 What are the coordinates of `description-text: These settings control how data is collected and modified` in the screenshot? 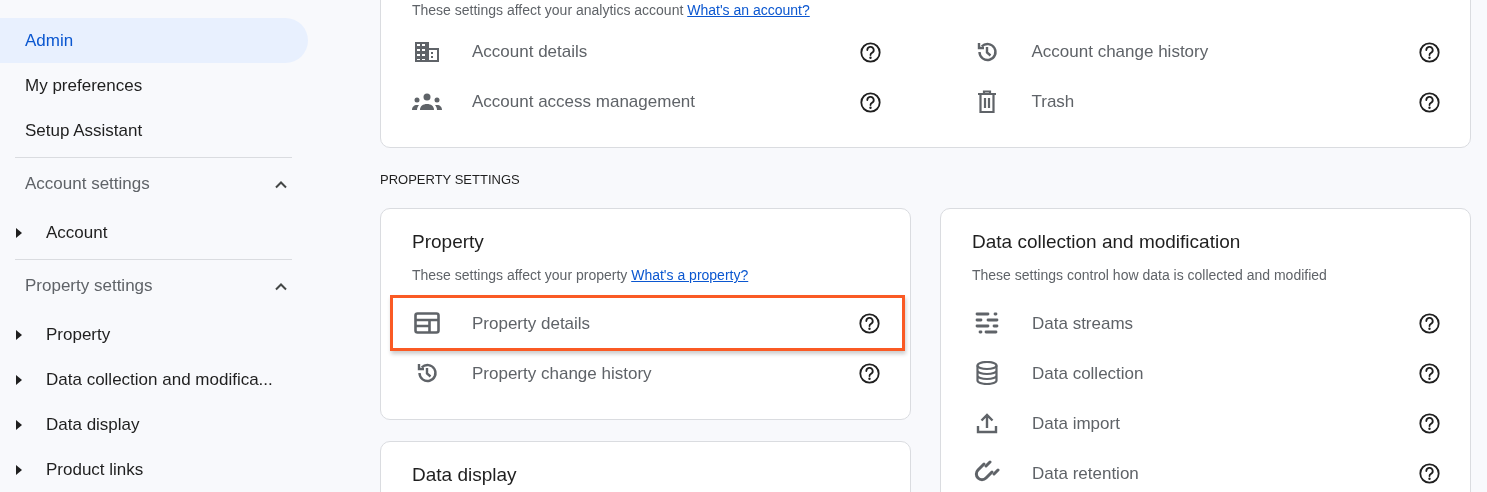 It's located at (1149, 276).